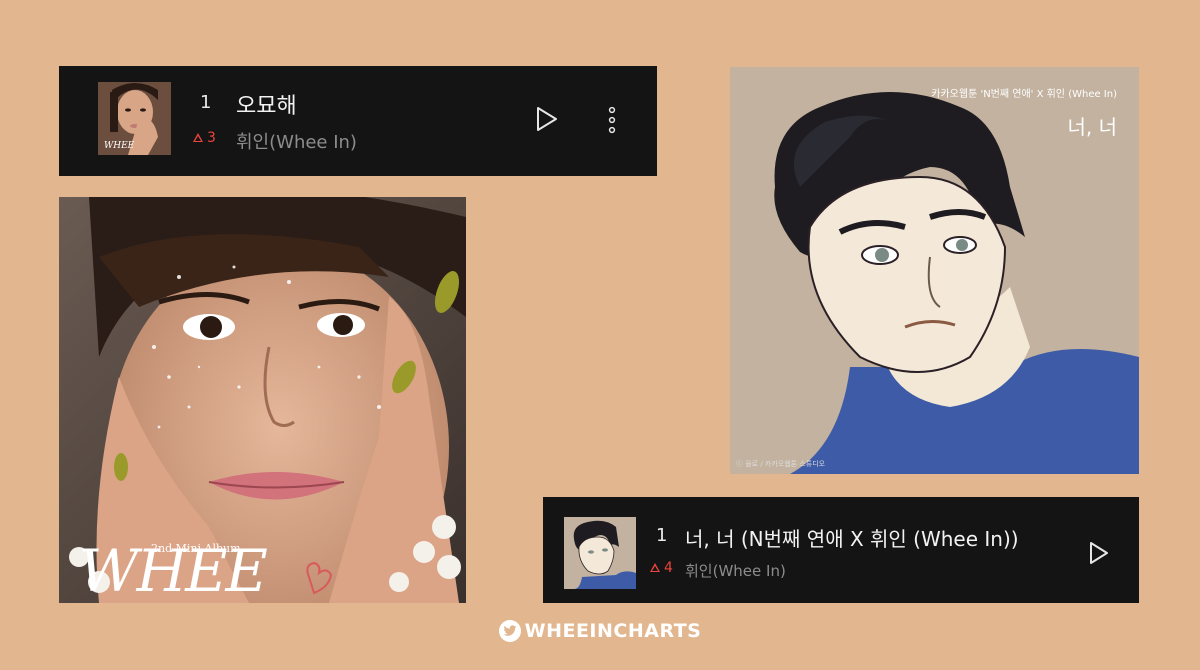  What do you see at coordinates (1024, 94) in the screenshot?
I see `album-credit: 카카오웹툰 'N번째 연애' X 휘인 (Whee In)` at bounding box center [1024, 94].